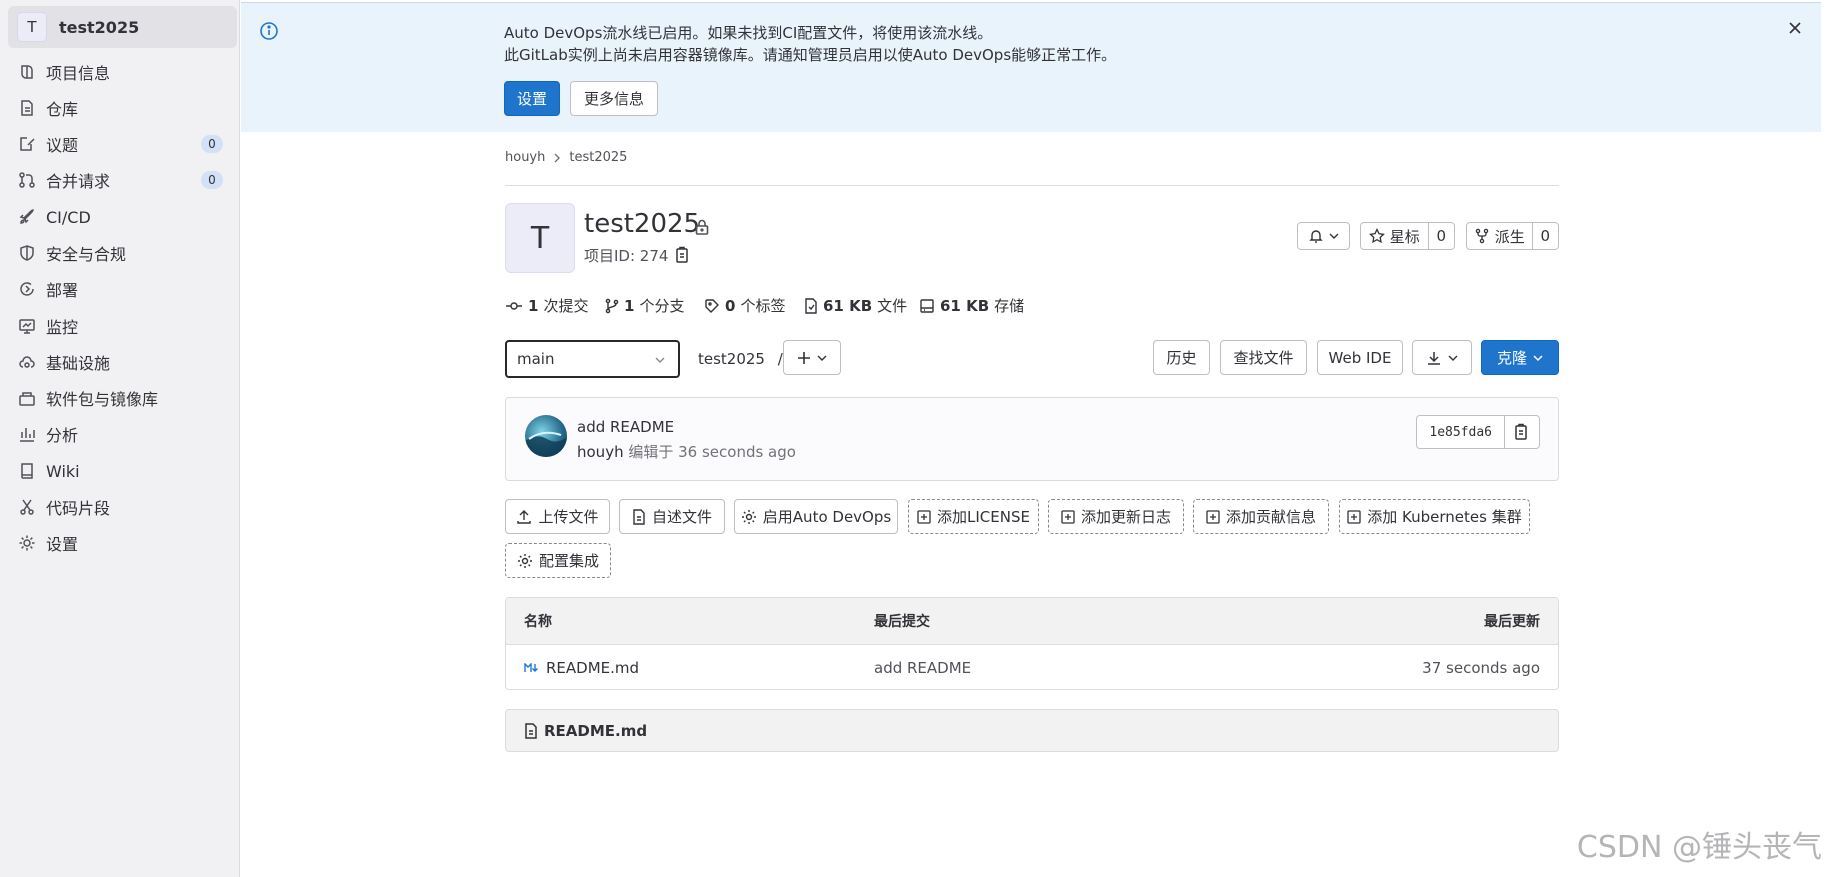  I want to click on close-icon, so click(1795, 28).